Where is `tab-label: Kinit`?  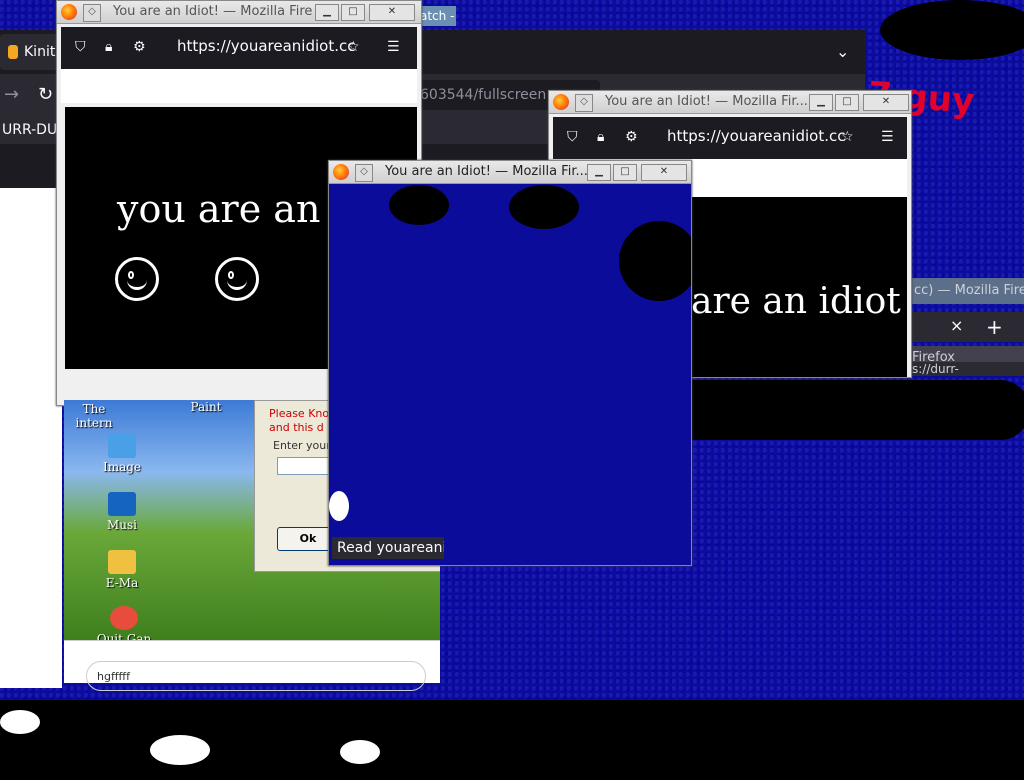
tab-label: Kinit is located at coordinates (40, 52).